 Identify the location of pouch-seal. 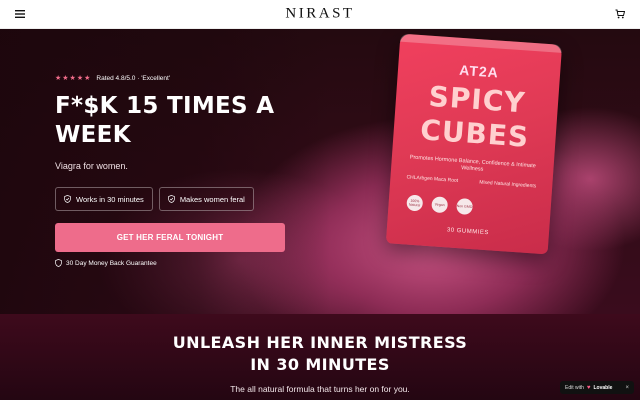
(481, 43).